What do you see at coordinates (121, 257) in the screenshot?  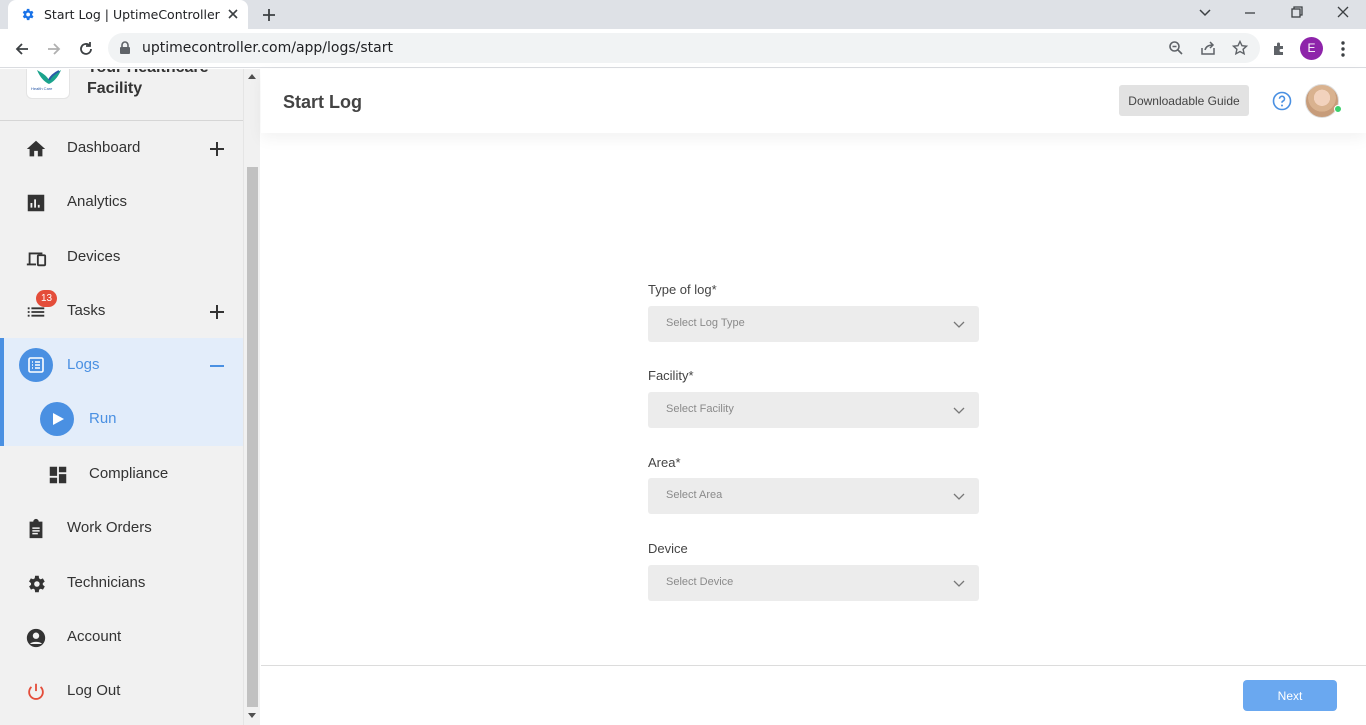 I see `sidebar-item-devices: Devices` at bounding box center [121, 257].